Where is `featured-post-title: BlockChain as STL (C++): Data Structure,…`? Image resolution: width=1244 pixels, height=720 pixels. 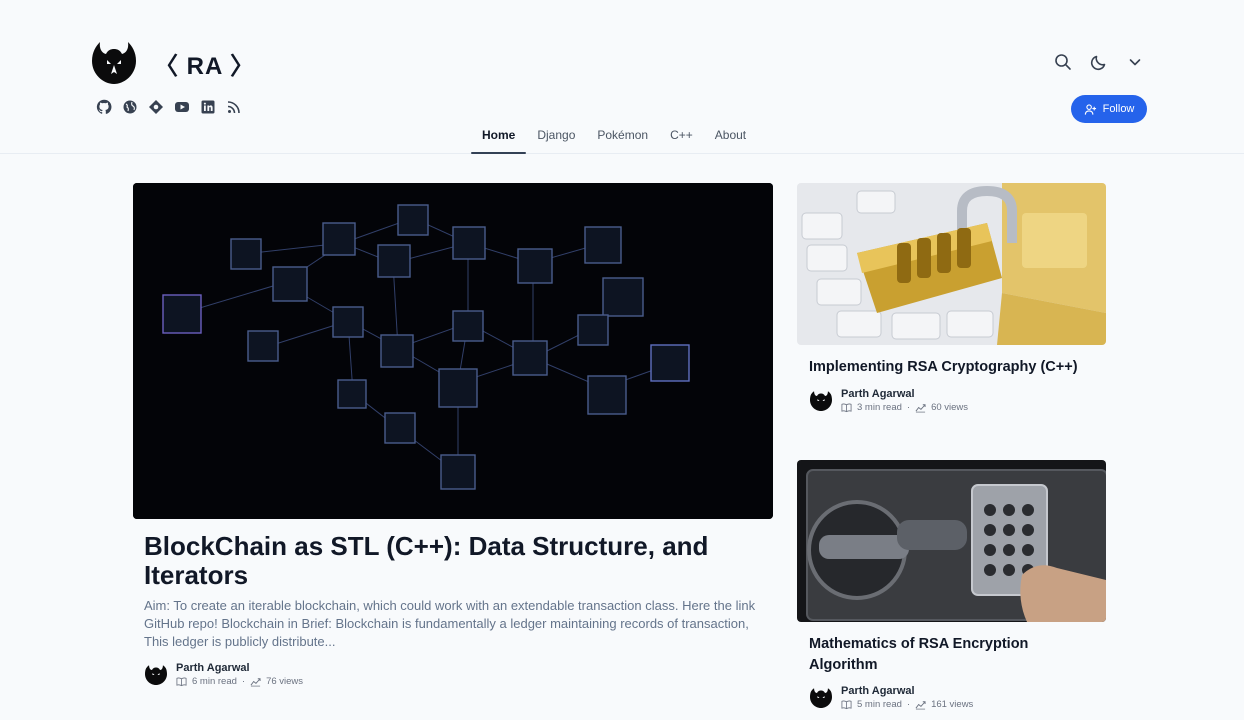
featured-post-title: BlockChain as STL (C++): Data Structure,… is located at coordinates (454, 561).